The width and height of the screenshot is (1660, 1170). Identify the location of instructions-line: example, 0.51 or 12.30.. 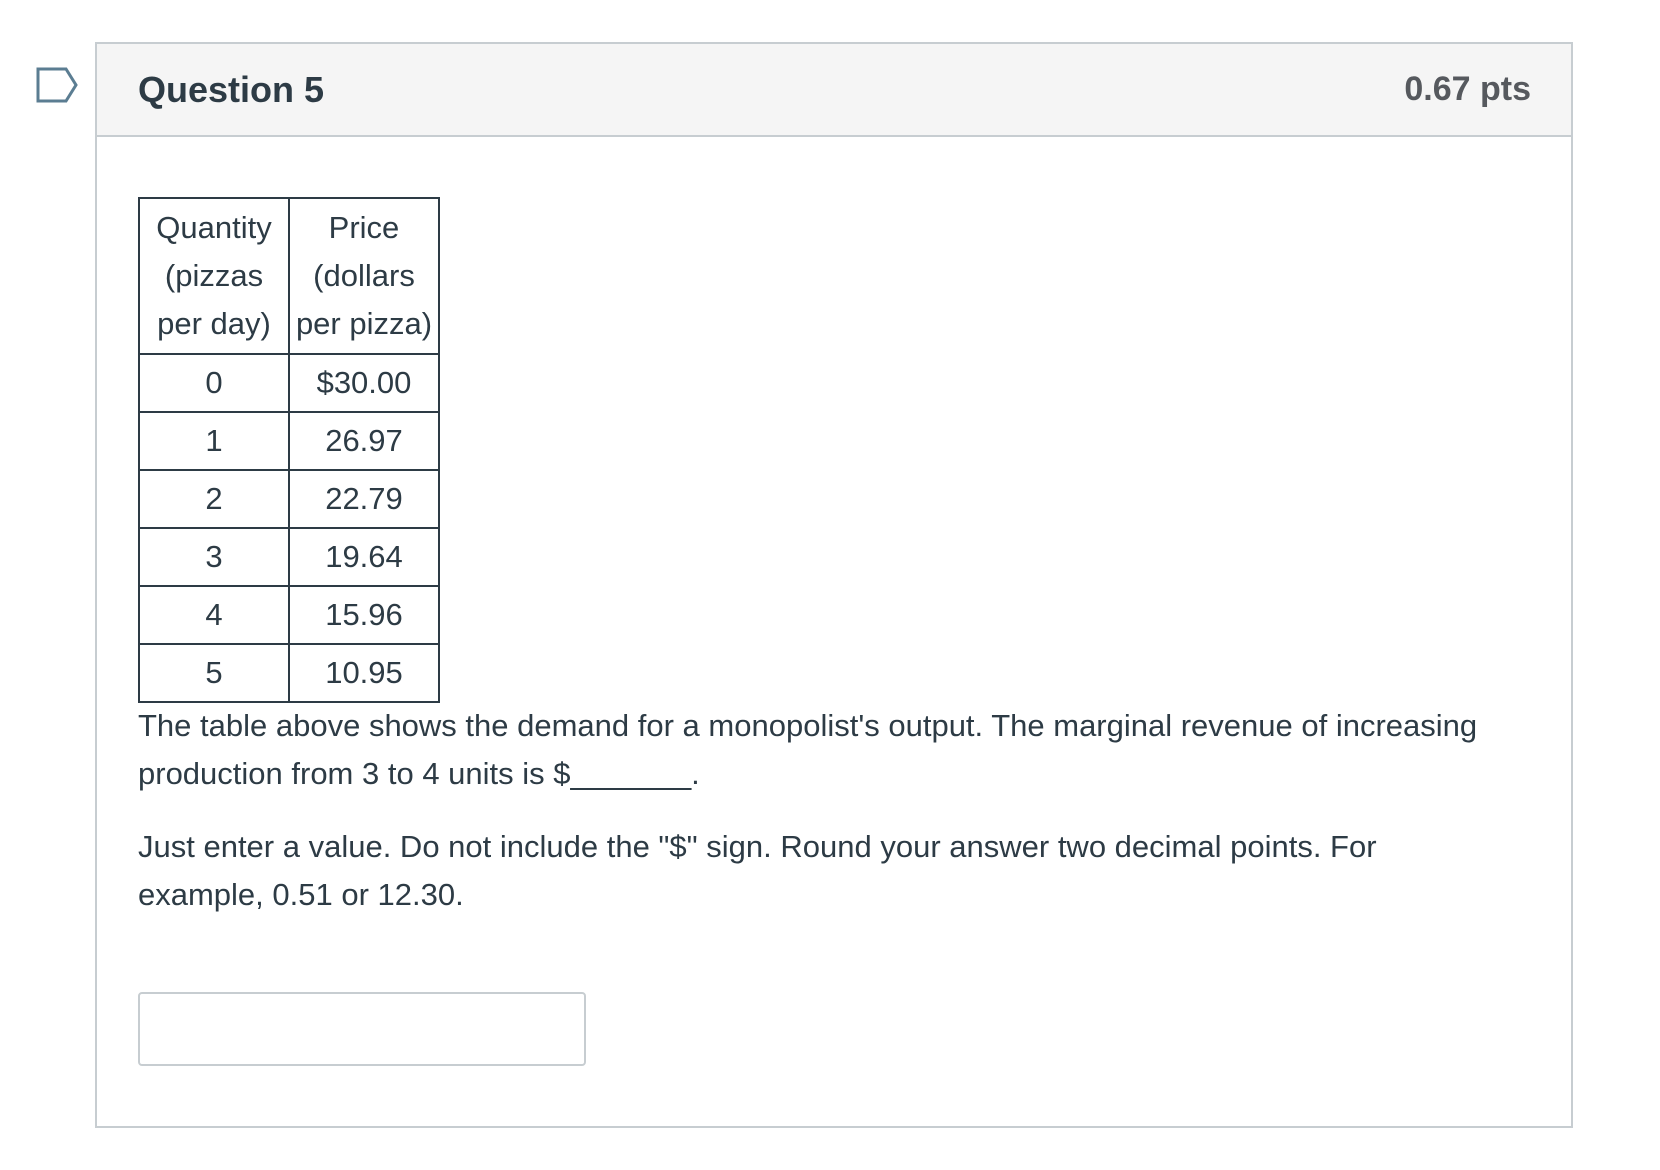
(301, 894).